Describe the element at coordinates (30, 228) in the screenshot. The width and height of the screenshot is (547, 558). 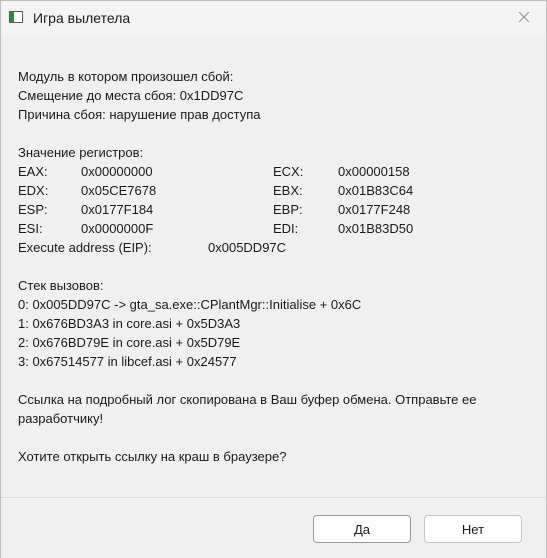
I see `register-name: ESI:` at that location.